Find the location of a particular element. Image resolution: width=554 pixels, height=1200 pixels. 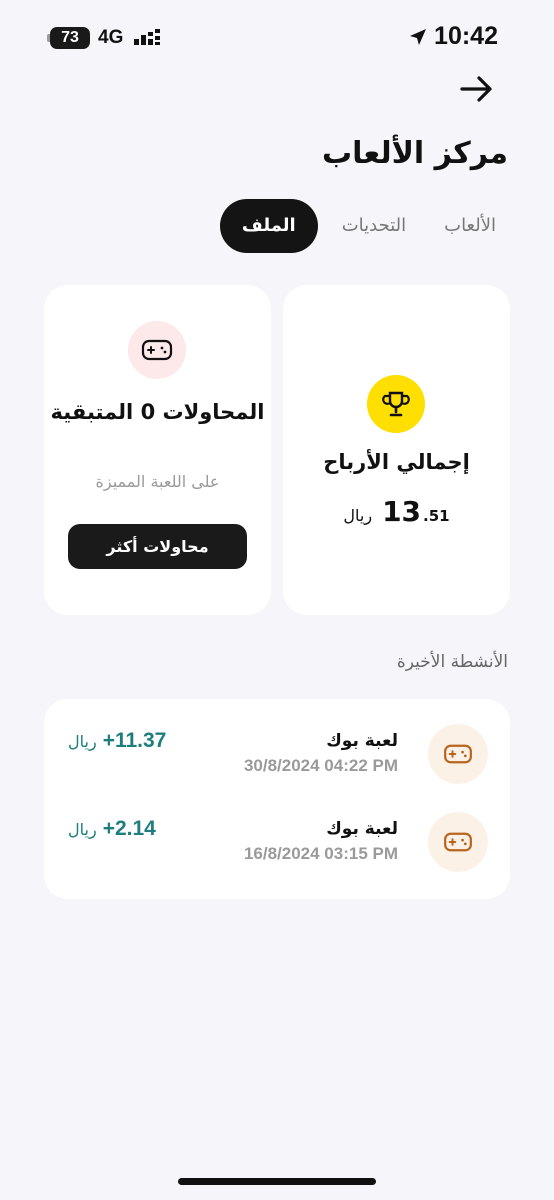

battery-indicator: 73 is located at coordinates (68, 38).